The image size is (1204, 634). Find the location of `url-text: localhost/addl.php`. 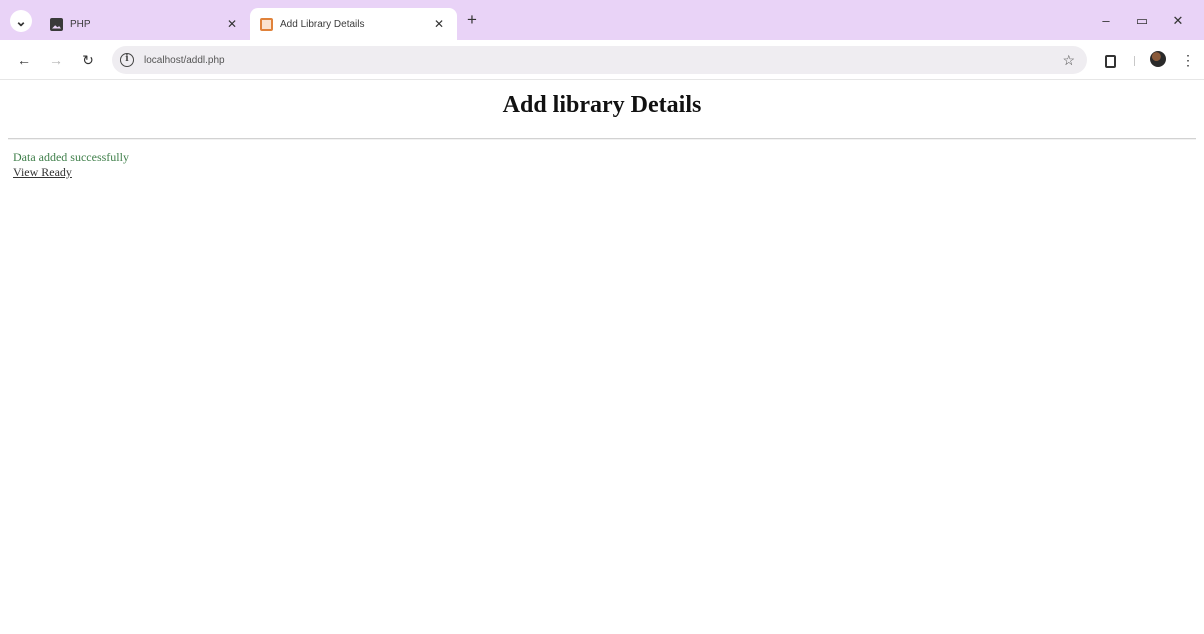

url-text: localhost/addl.php is located at coordinates (603, 60).